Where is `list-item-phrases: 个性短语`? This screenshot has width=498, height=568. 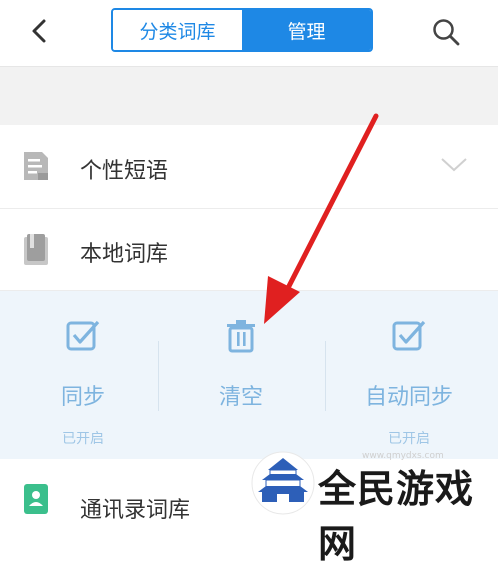 list-item-phrases: 个性短语 is located at coordinates (249, 167).